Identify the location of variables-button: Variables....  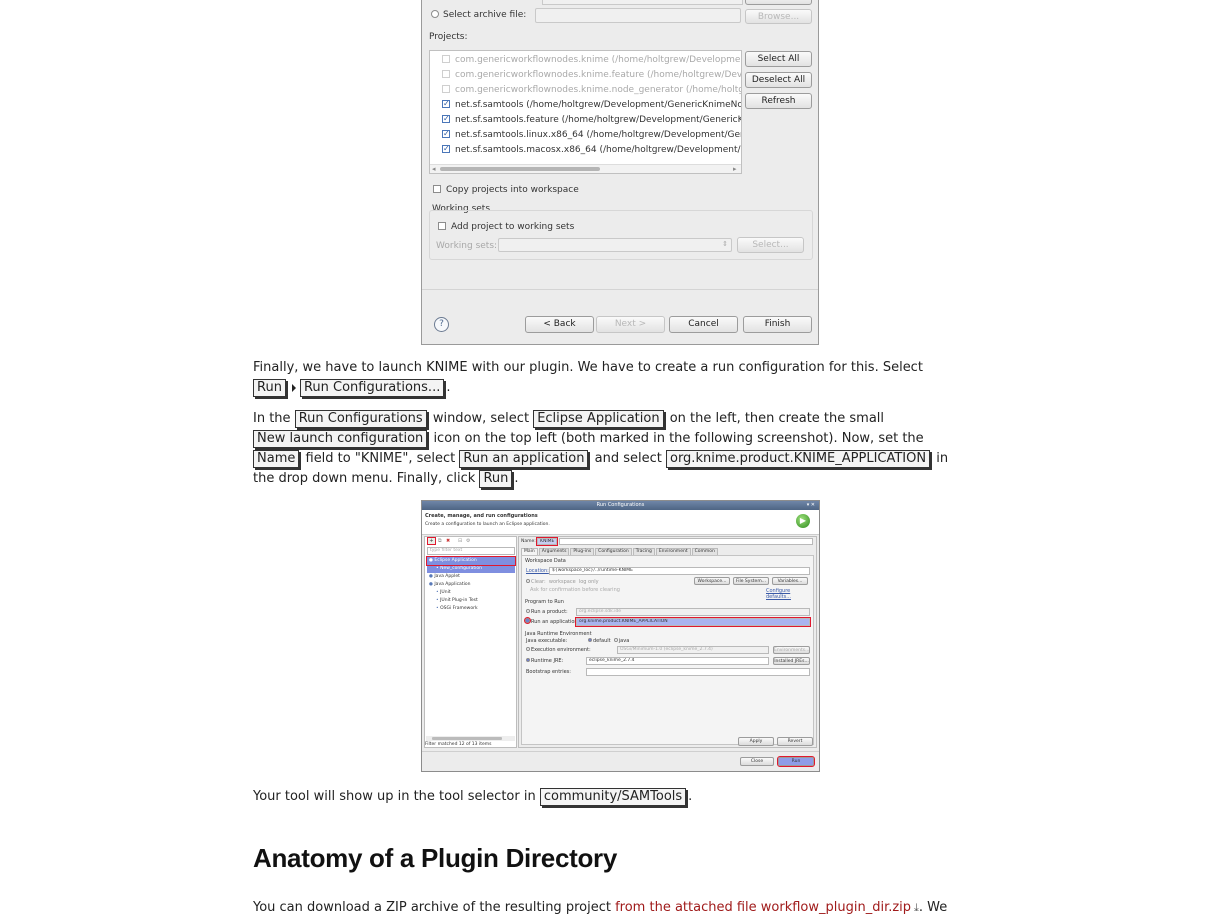
(790, 581).